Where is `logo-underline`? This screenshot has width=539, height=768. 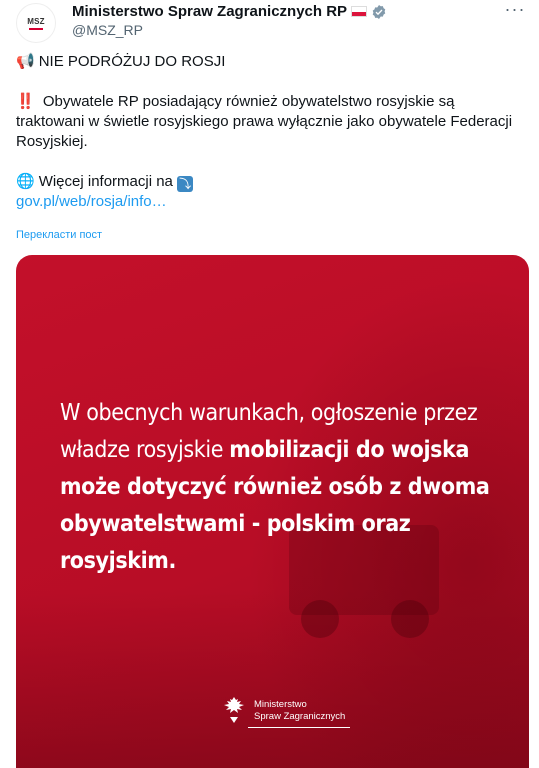 logo-underline is located at coordinates (299, 727).